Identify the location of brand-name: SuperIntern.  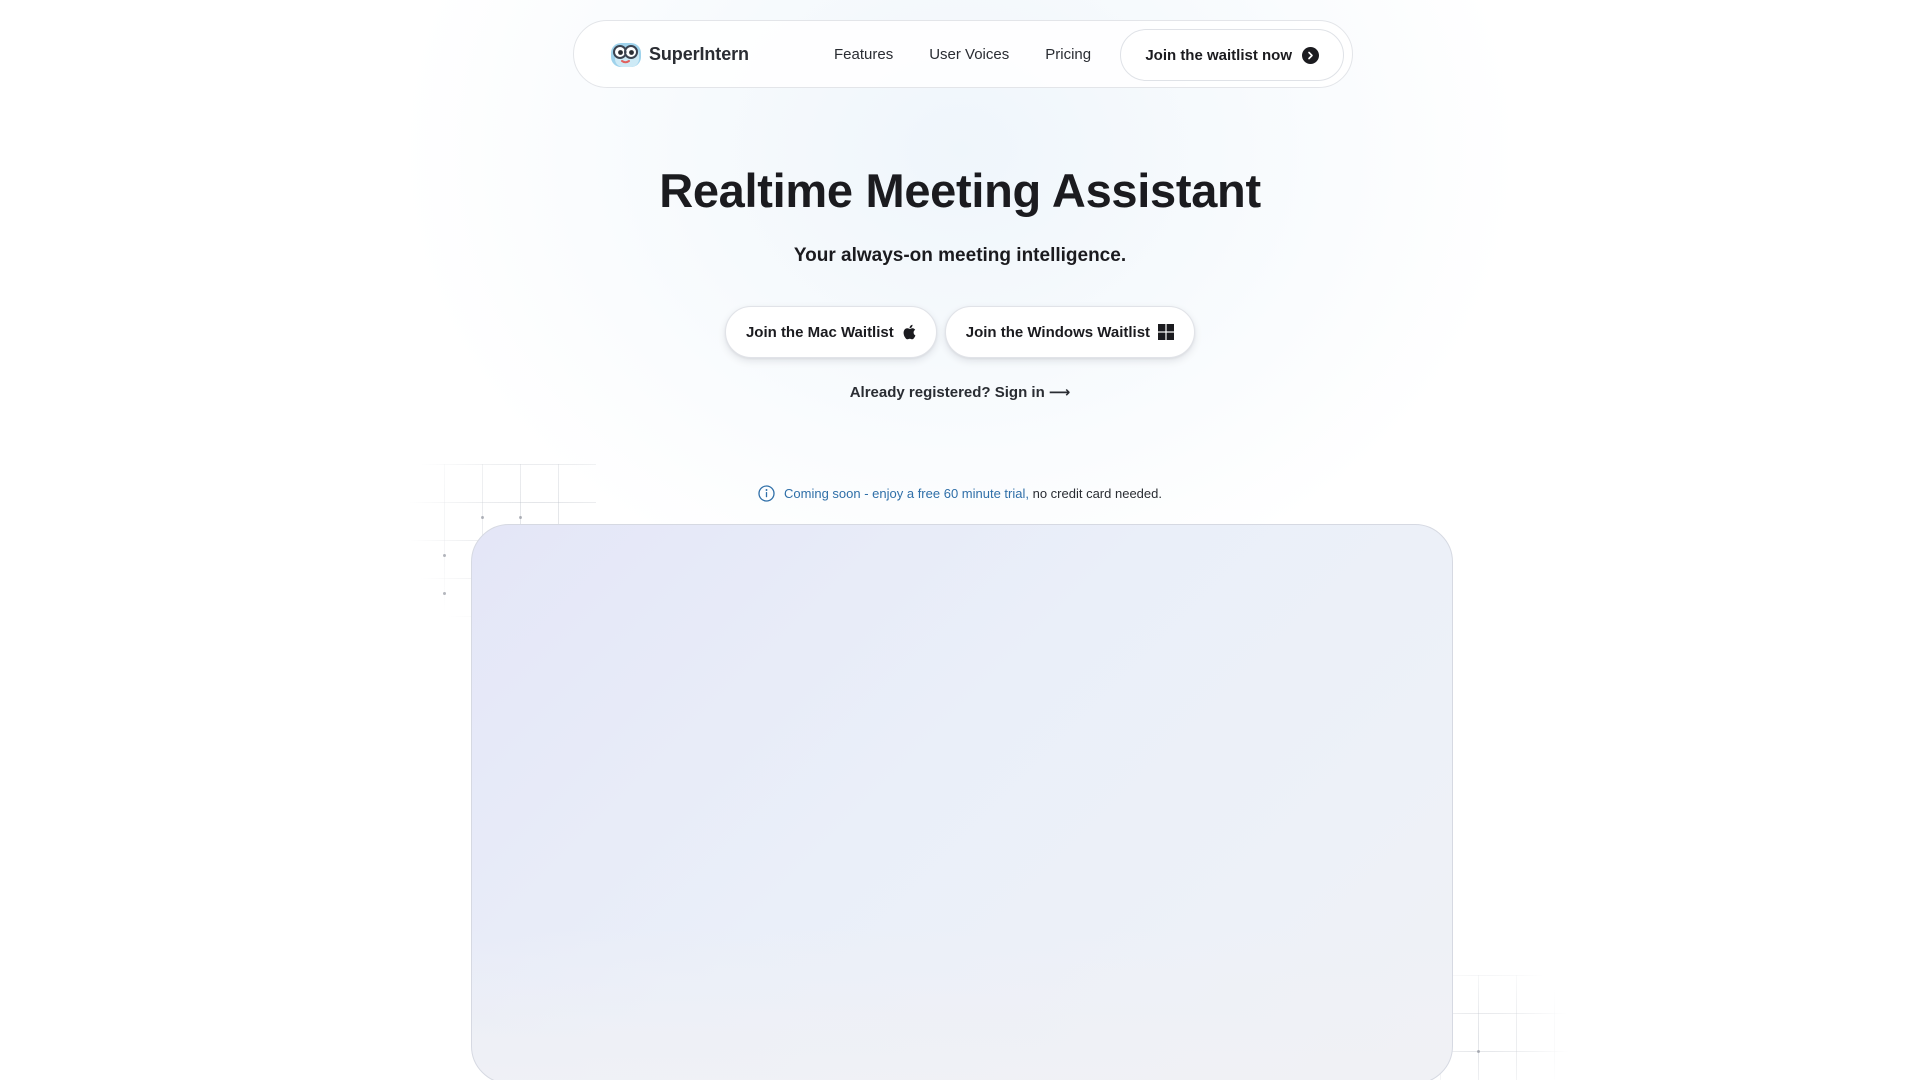
(699, 53).